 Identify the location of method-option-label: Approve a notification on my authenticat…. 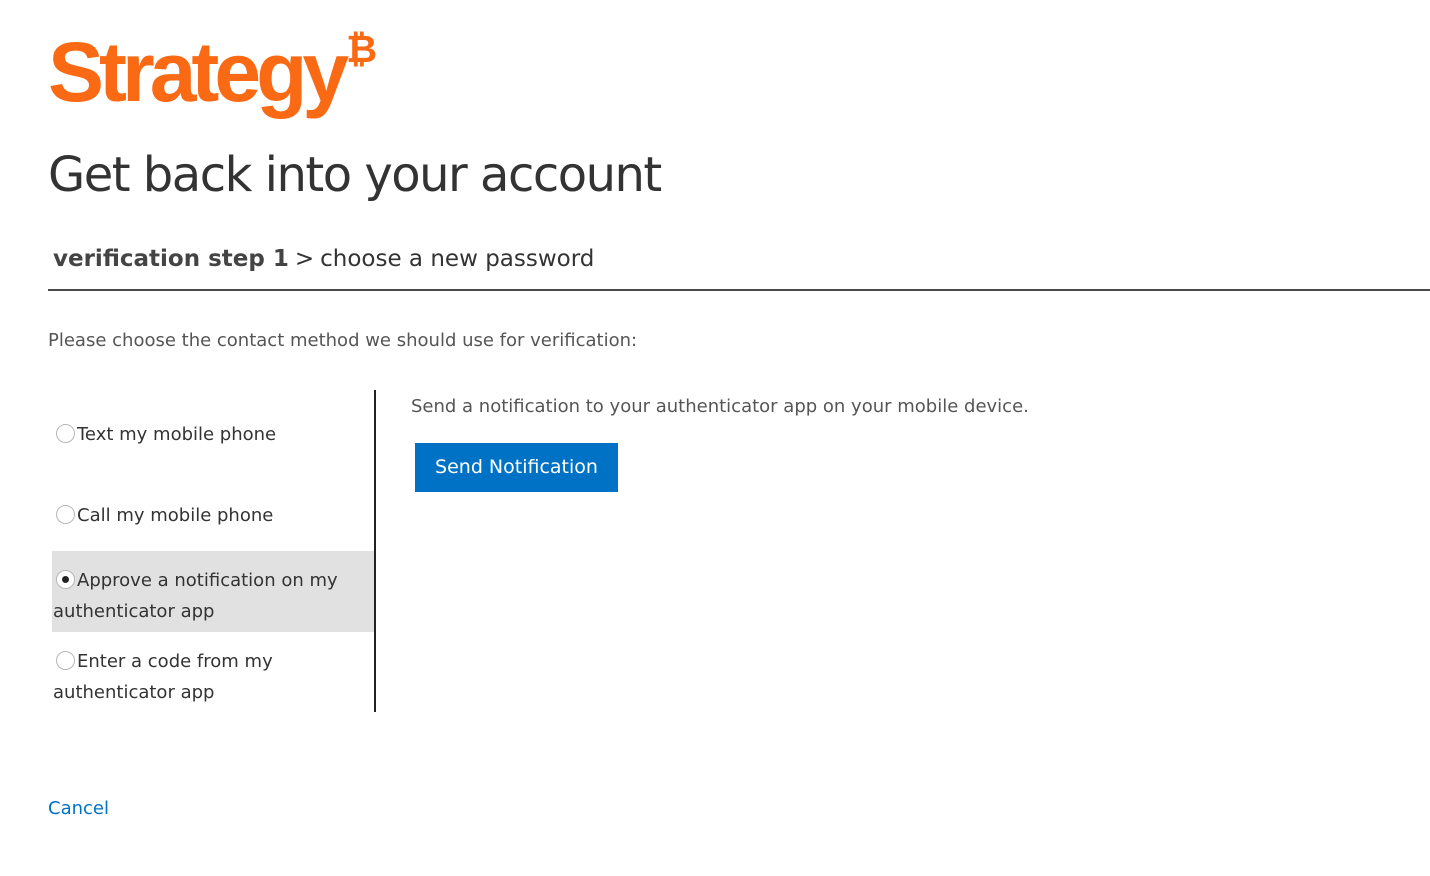
(195, 596).